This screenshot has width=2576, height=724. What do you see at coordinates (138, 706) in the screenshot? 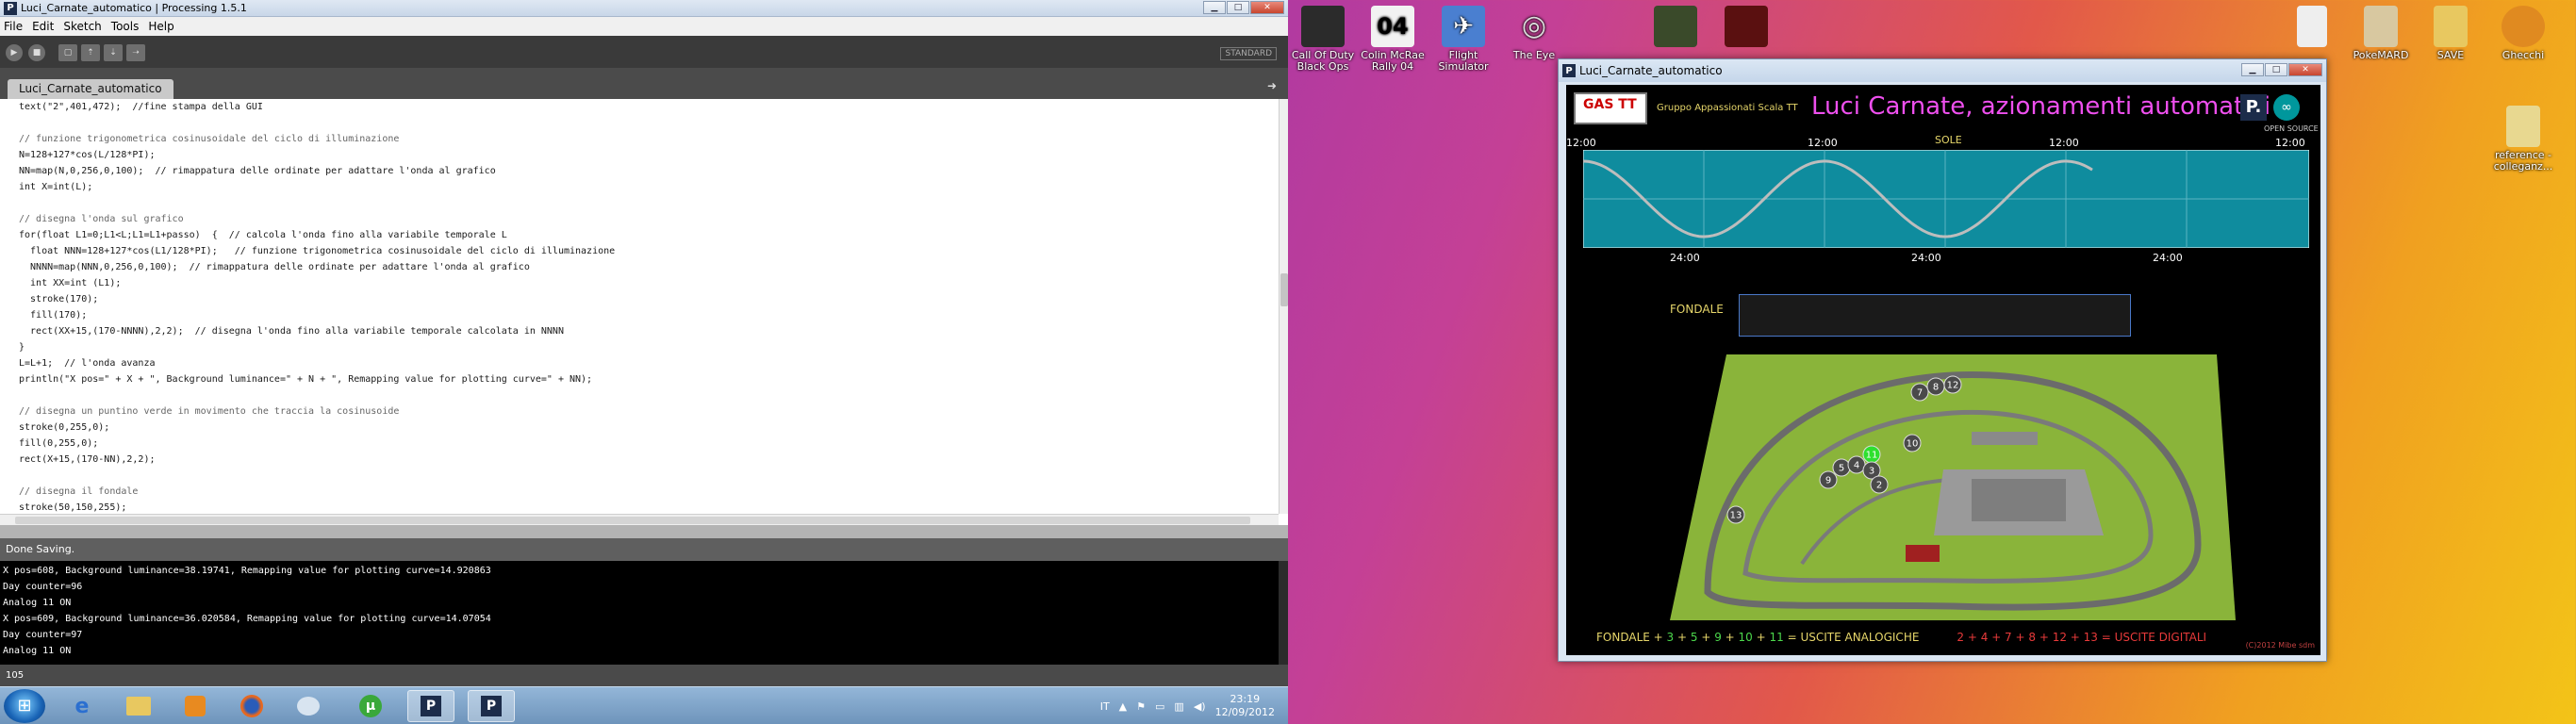
I see `explorer-icon` at bounding box center [138, 706].